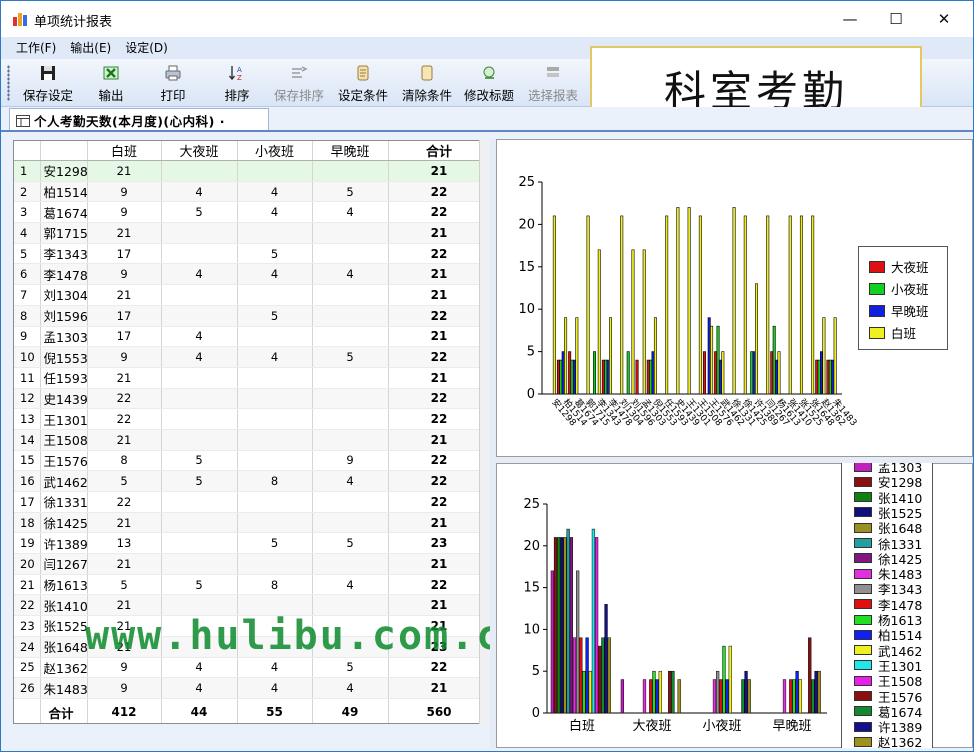 This screenshot has width=974, height=752. I want to click on day-shift-cell: 13, so click(124, 543).